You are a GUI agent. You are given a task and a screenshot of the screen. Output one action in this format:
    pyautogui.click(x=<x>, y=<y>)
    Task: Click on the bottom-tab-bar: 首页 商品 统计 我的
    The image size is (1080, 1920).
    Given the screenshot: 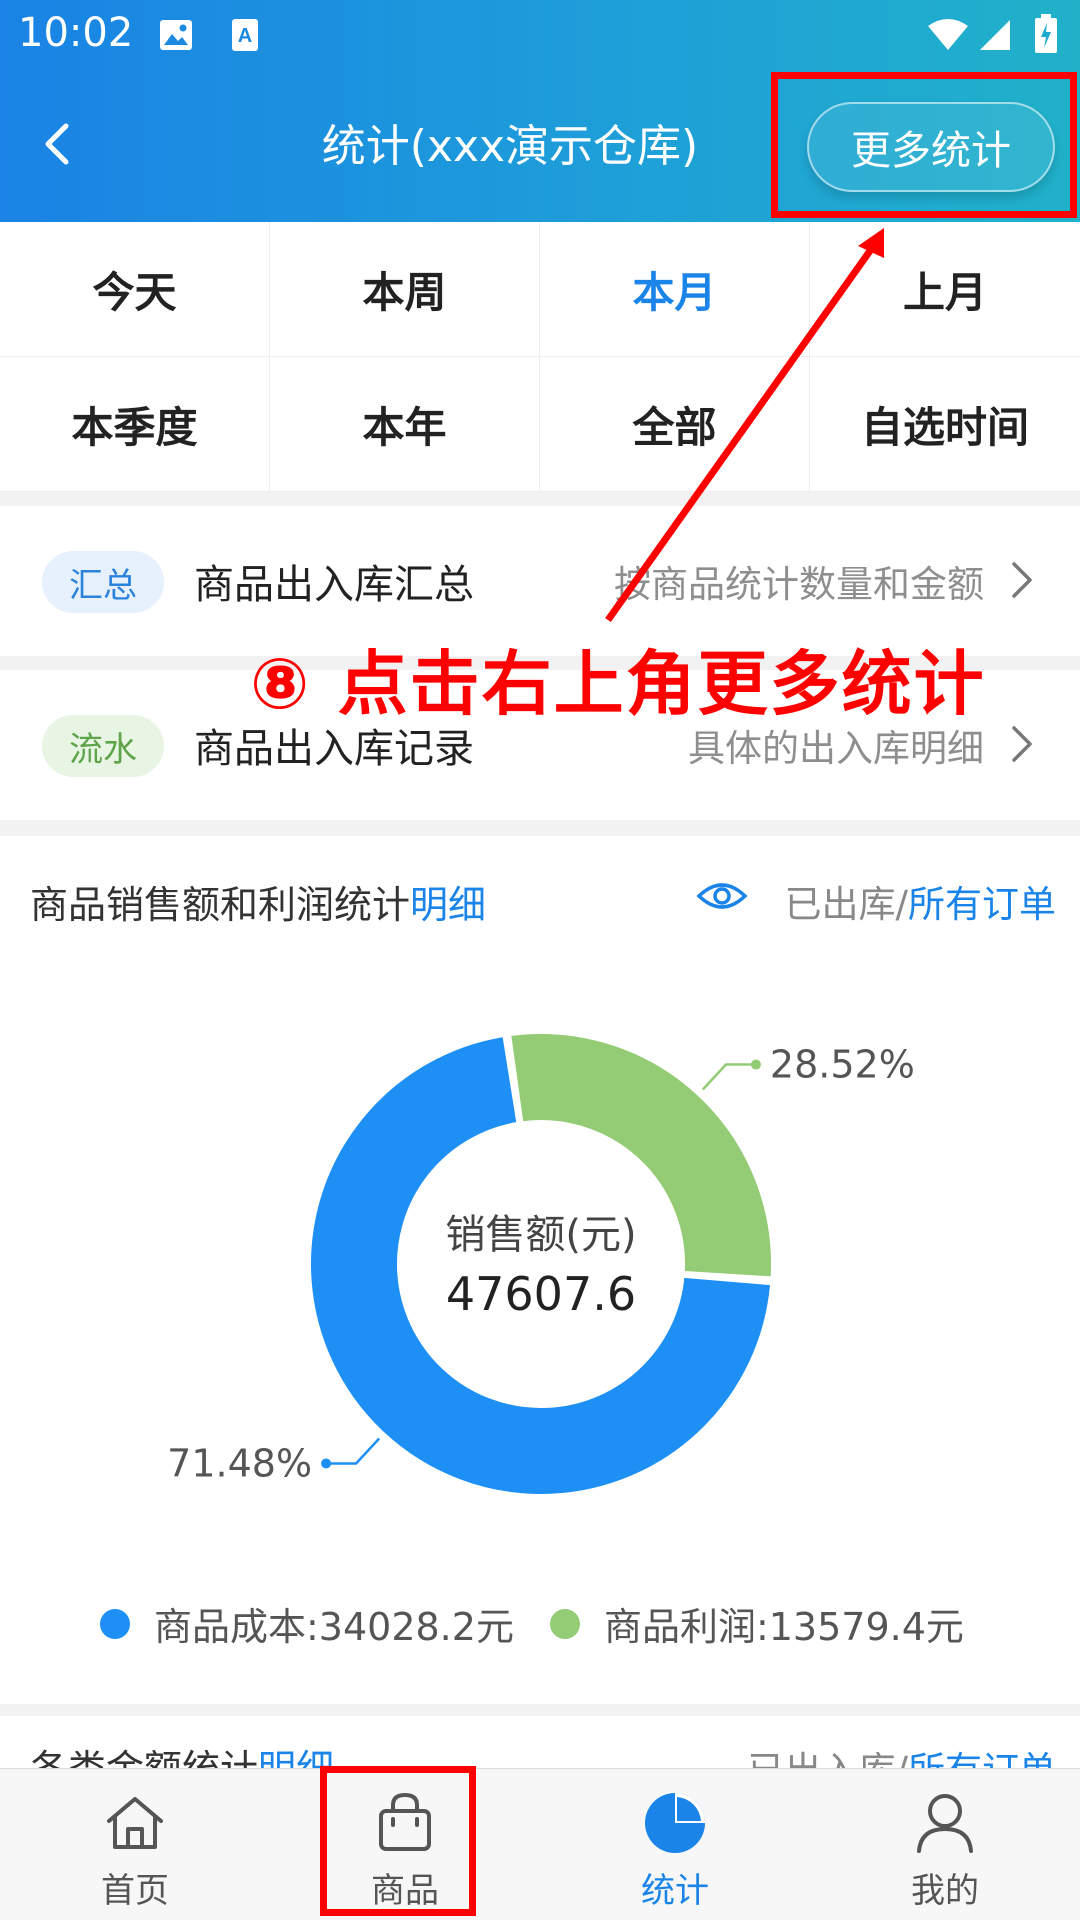 What is the action you would take?
    pyautogui.click(x=540, y=1844)
    